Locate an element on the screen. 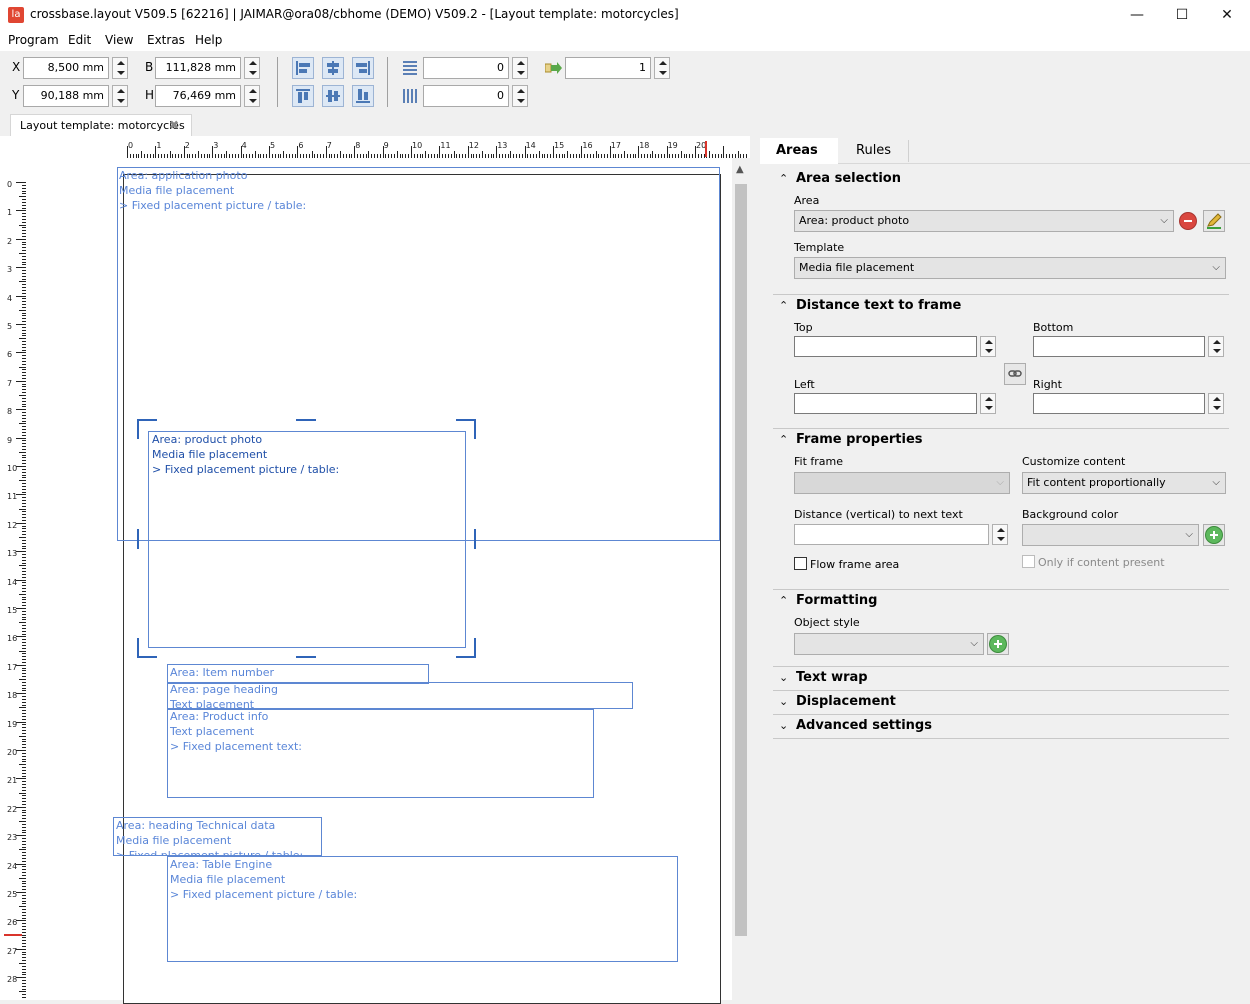 This screenshot has height=1004, width=1250. background-color-select: ⌵ is located at coordinates (1110, 535).